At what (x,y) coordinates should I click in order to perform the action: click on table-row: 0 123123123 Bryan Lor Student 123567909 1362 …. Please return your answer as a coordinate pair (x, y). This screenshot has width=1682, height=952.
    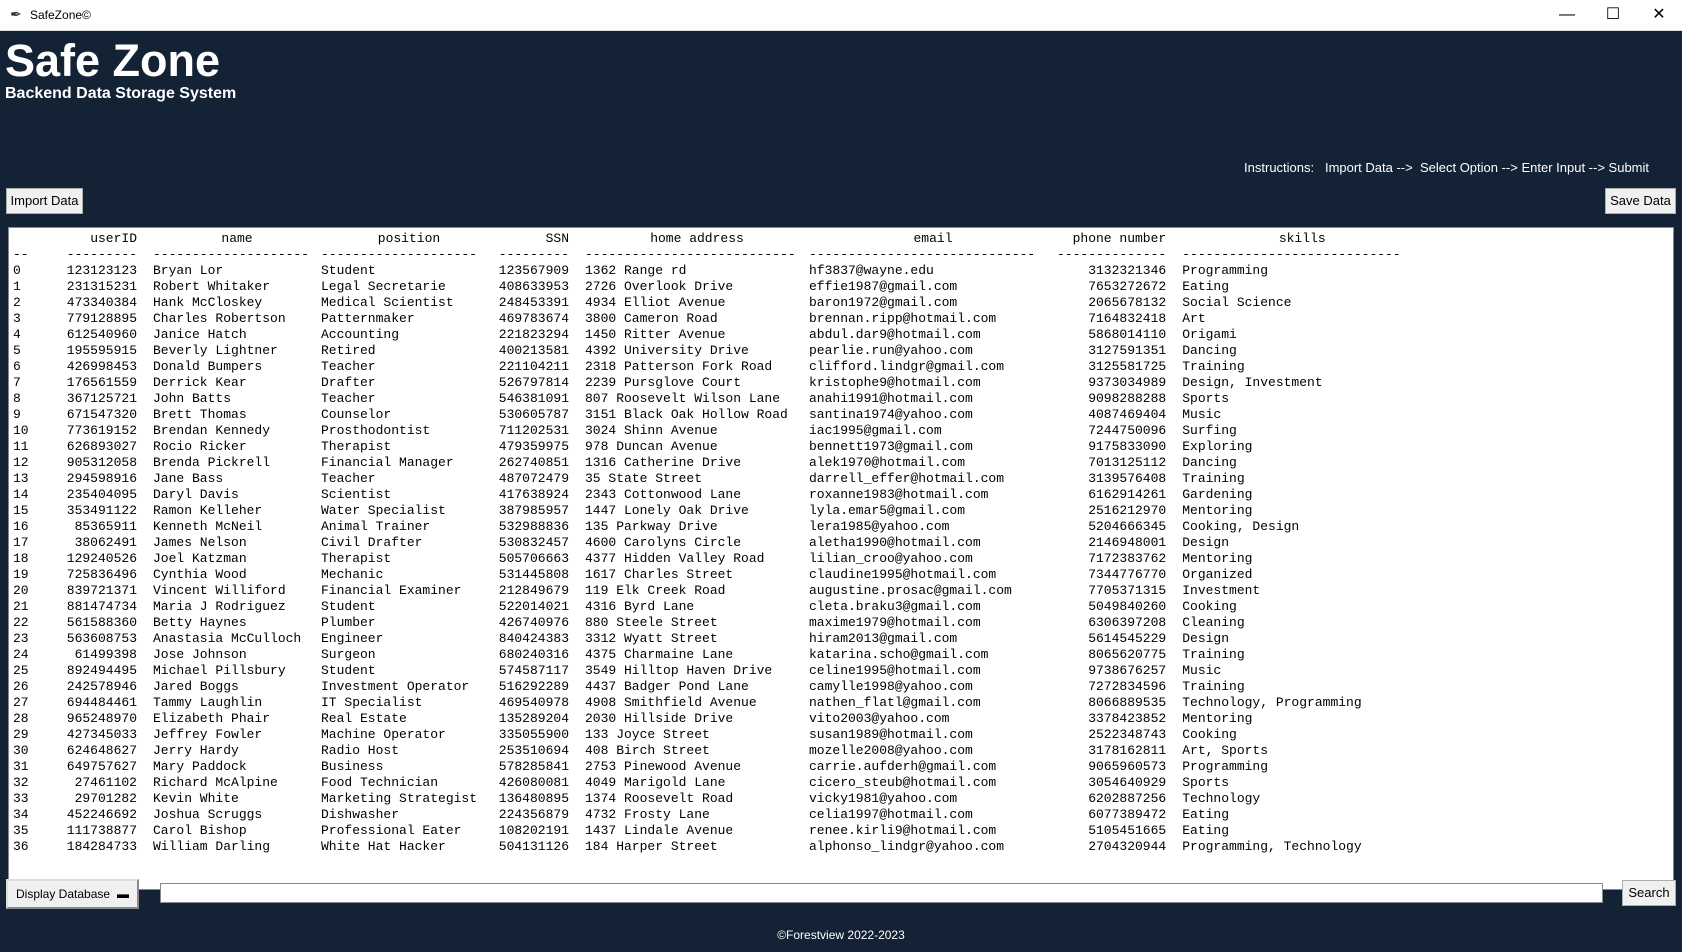
    Looking at the image, I should click on (717, 271).